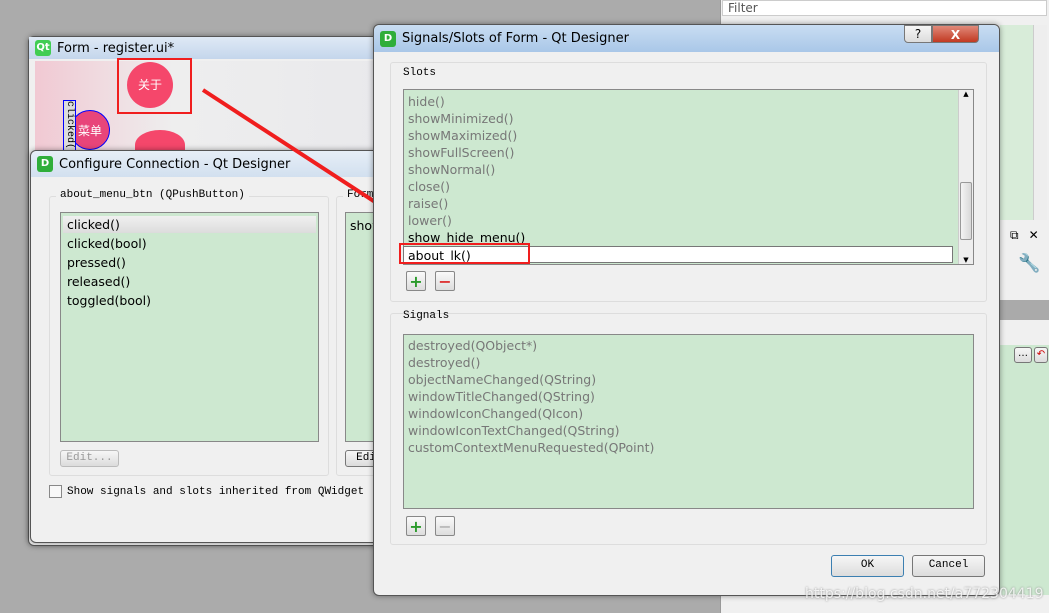  Describe the element at coordinates (955, 34) in the screenshot. I see `close-button: X` at that location.